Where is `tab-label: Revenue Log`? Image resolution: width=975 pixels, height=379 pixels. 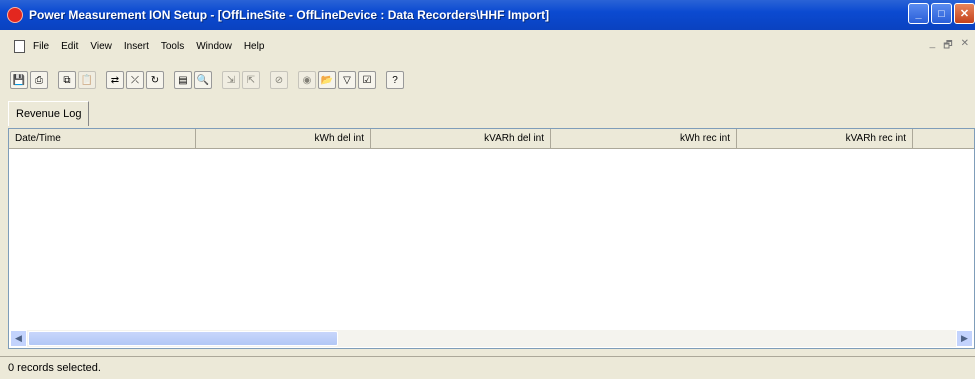 tab-label: Revenue Log is located at coordinates (49, 114).